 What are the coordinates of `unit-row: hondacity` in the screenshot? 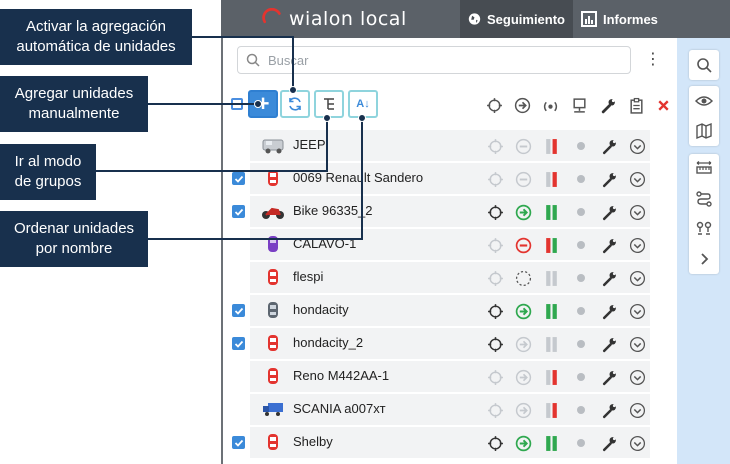 It's located at (450, 310).